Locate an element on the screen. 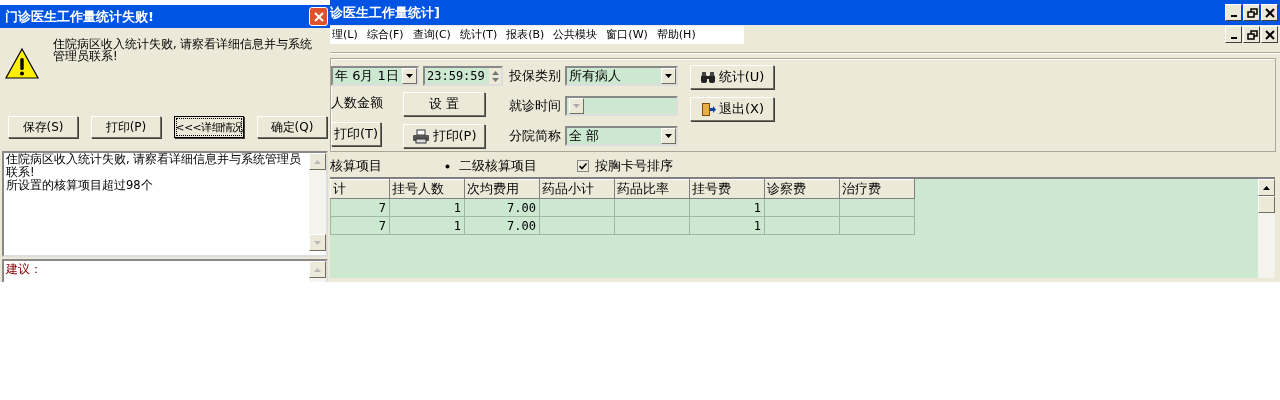 The height and width of the screenshot is (400, 1280). checkbox-option: 按胸卡号排序 is located at coordinates (625, 166).